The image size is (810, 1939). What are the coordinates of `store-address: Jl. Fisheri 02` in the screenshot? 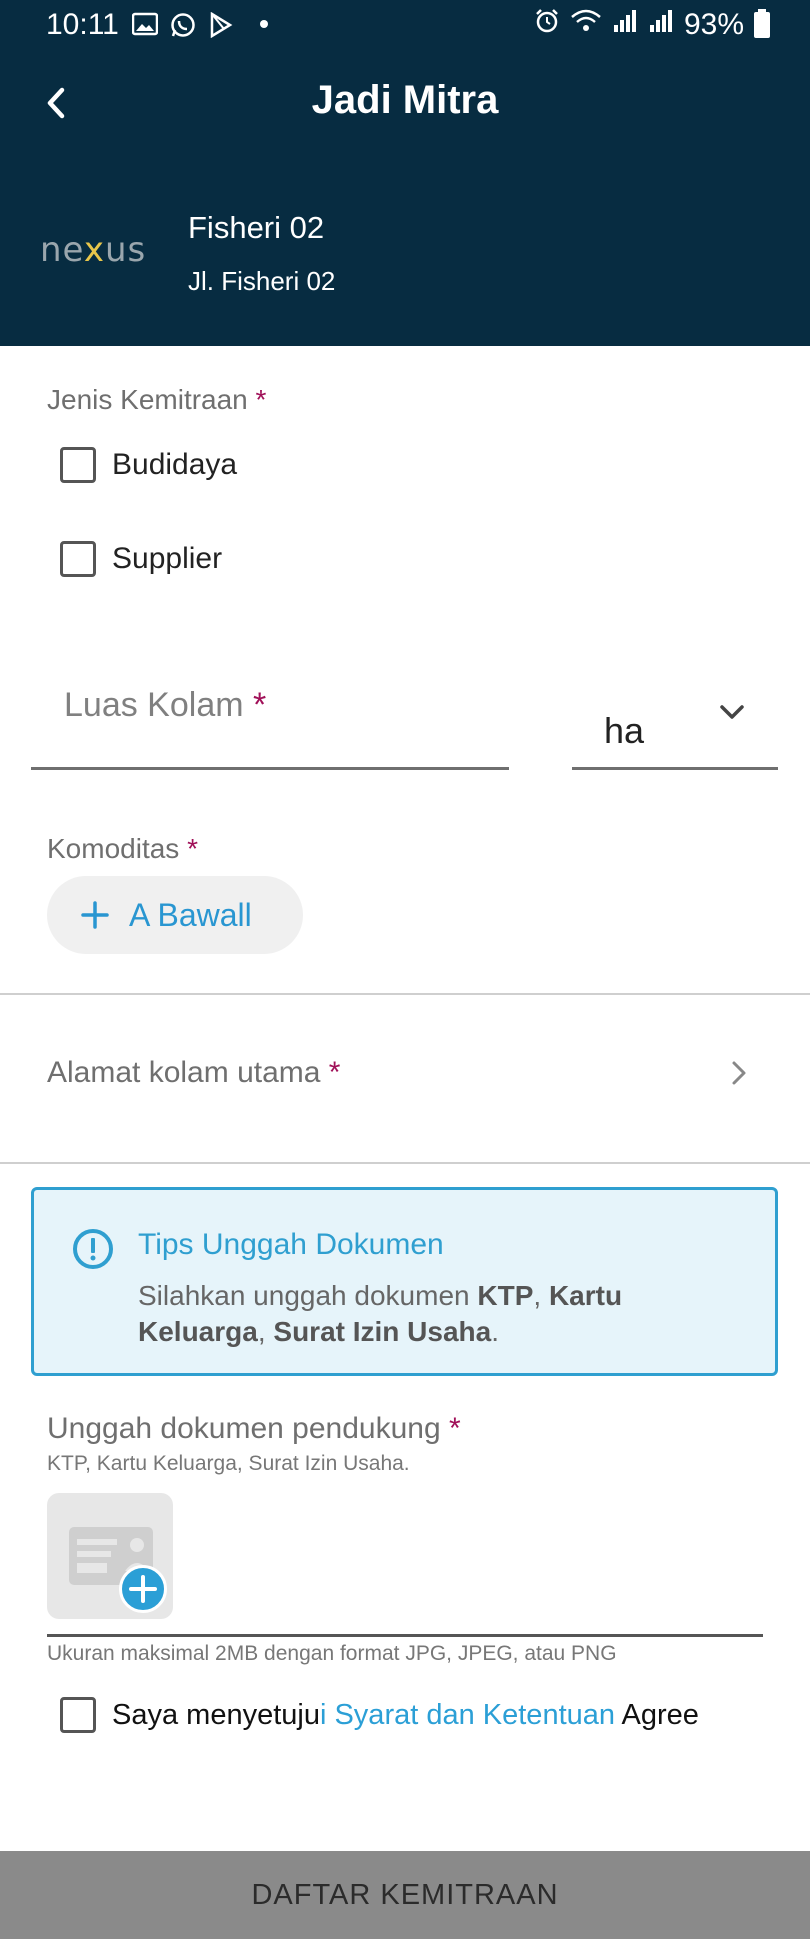 It's located at (262, 281).